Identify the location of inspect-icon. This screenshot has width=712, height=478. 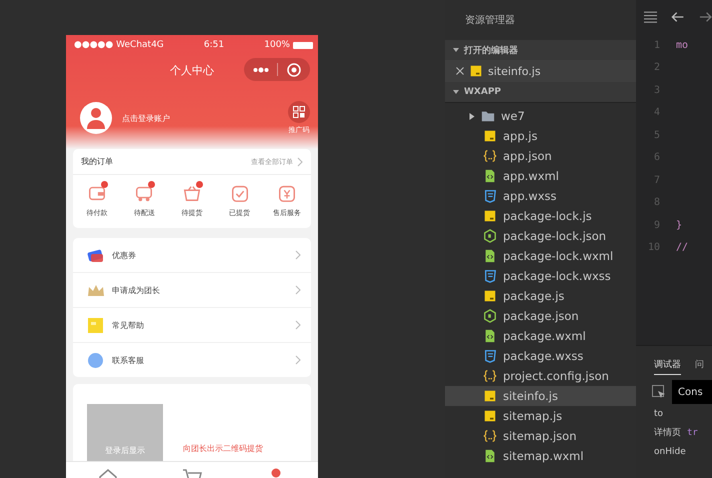
(659, 392).